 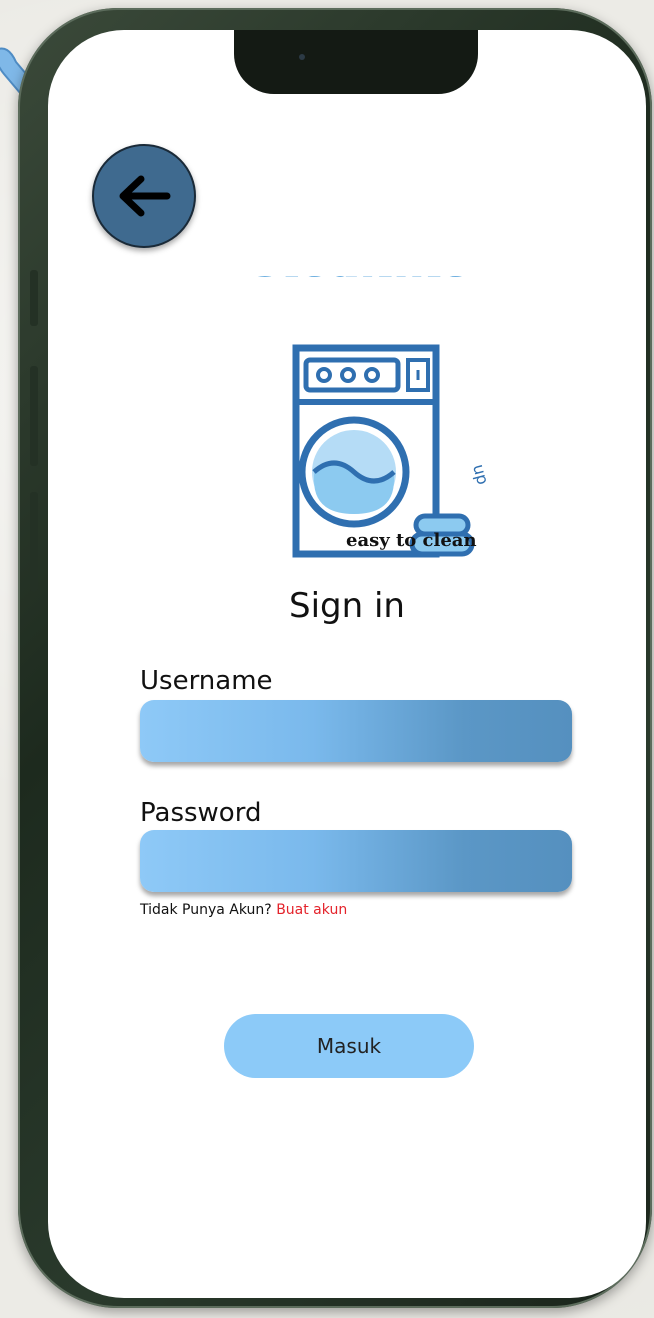 I want to click on no-account-row: Tidak Punya Akun? Buat akun, so click(x=243, y=910).